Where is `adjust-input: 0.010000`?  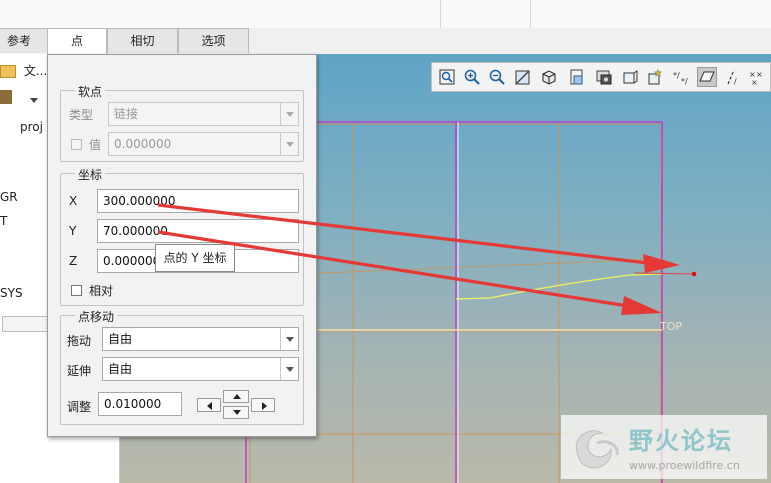 adjust-input: 0.010000 is located at coordinates (140, 404).